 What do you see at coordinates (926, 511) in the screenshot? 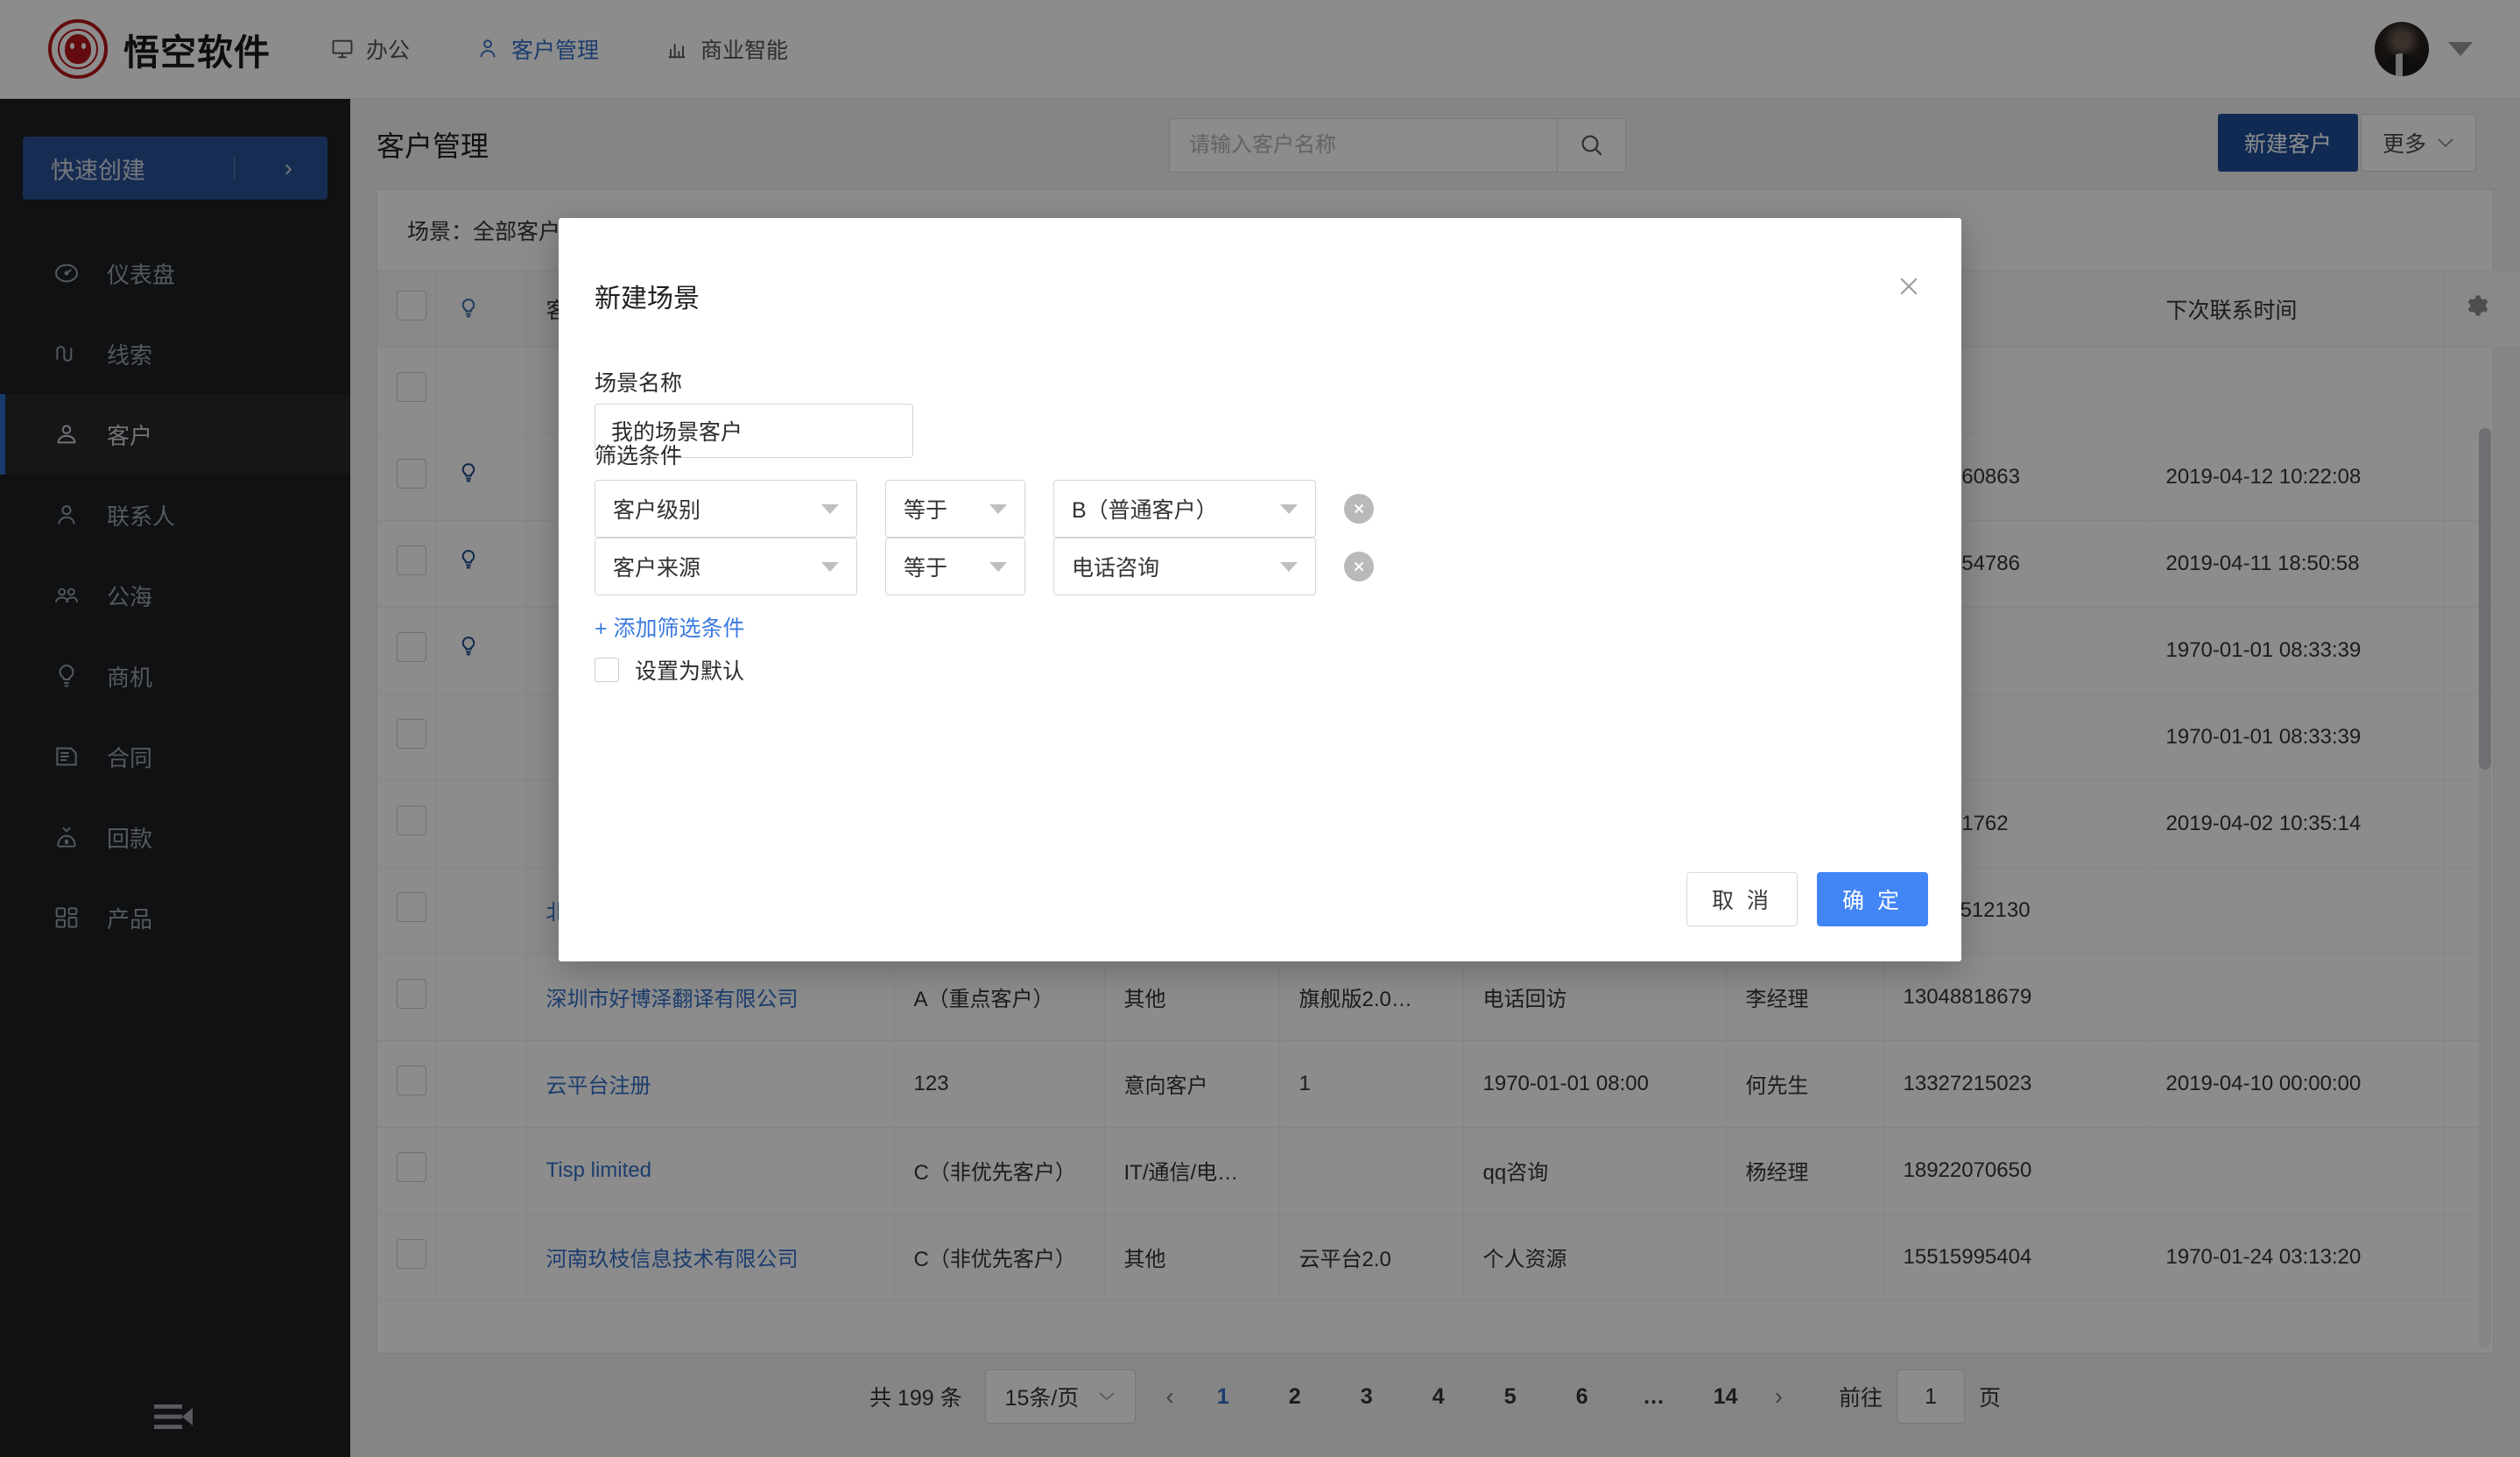
I see `condition-operator-value-1: 等于` at bounding box center [926, 511].